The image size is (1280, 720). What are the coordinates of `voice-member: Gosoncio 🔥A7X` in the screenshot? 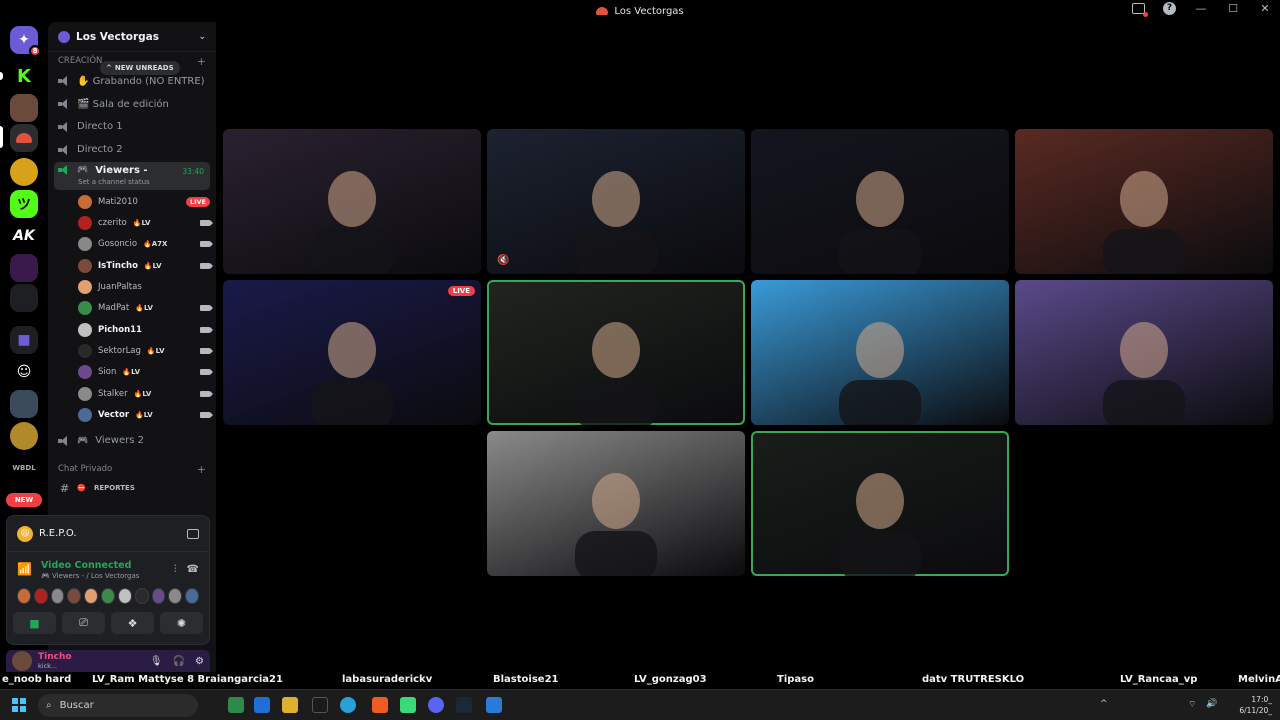 It's located at (132, 244).